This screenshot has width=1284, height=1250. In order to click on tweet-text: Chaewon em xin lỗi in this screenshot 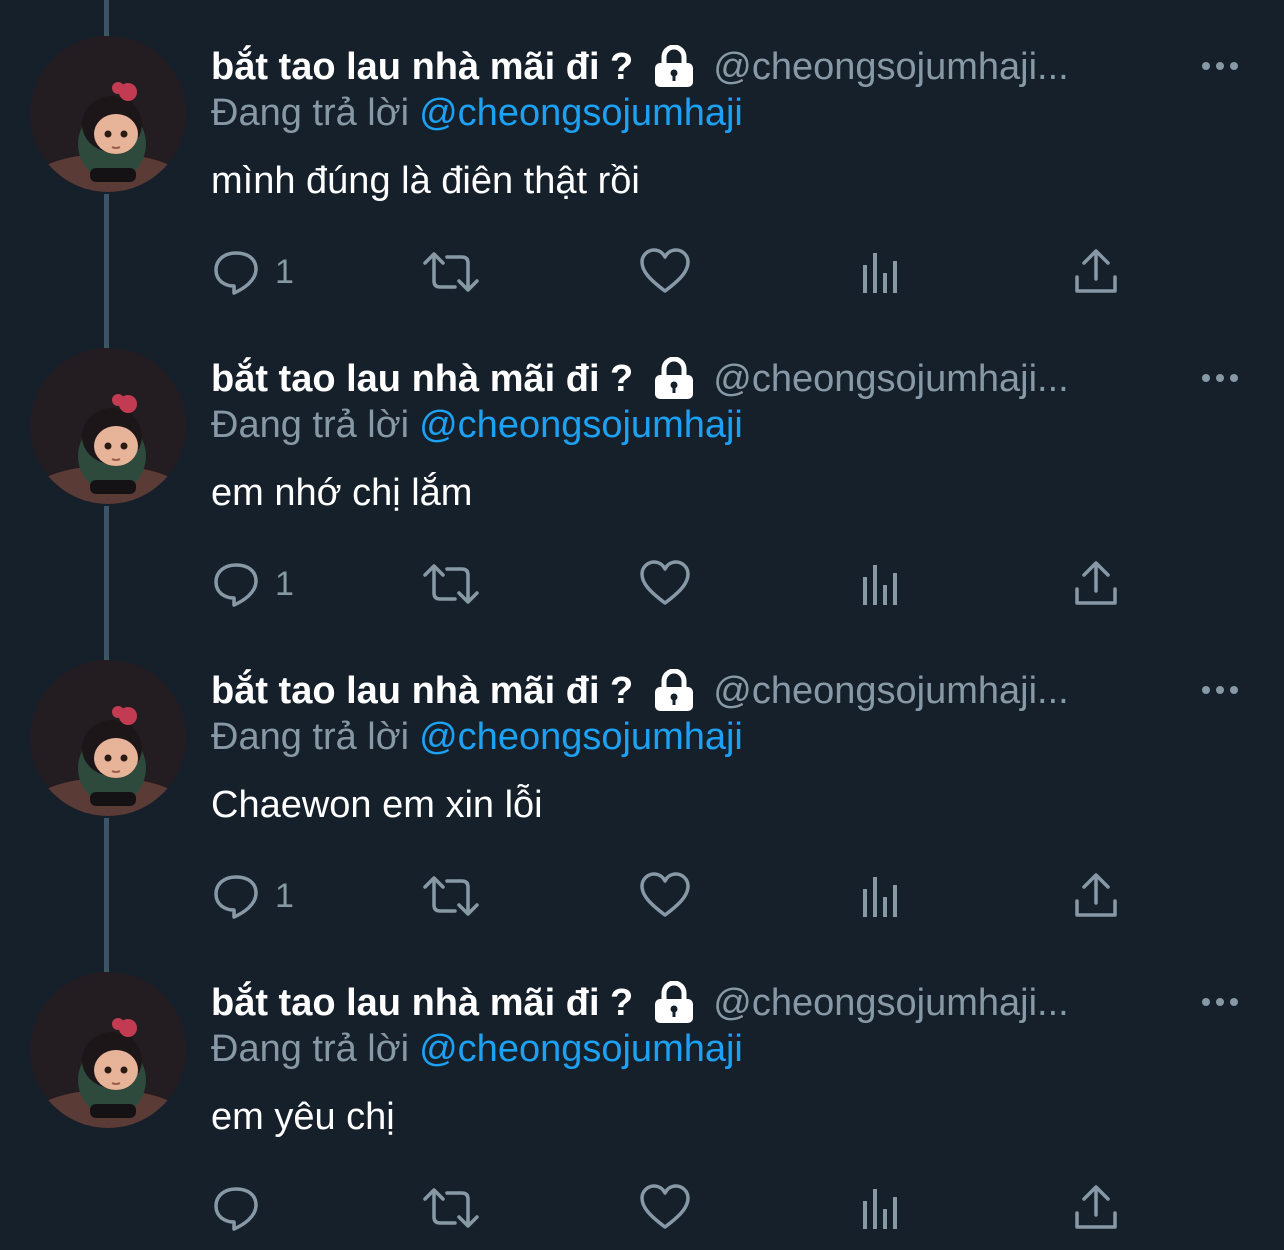, I will do `click(377, 805)`.